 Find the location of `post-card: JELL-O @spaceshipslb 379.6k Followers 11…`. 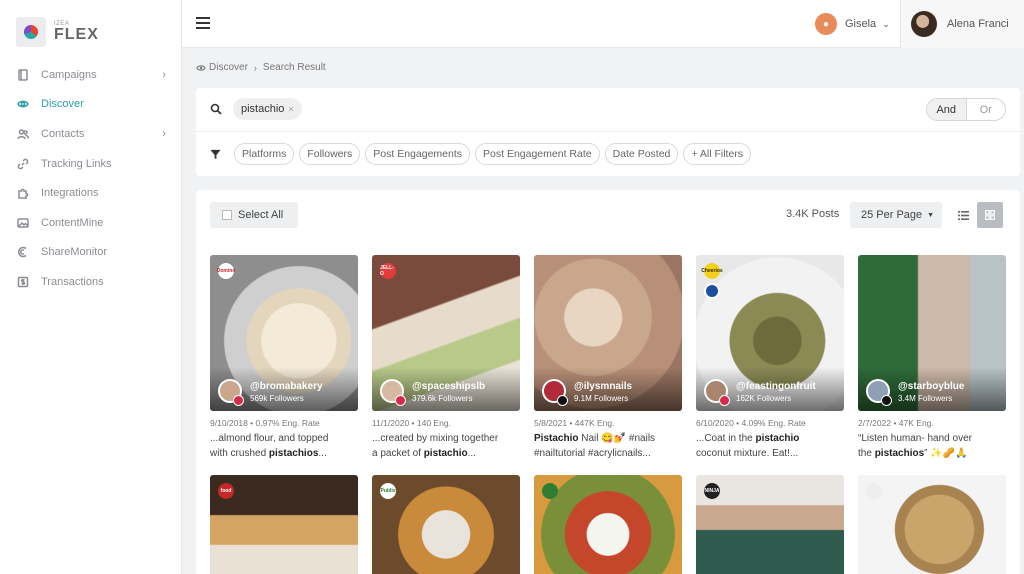

post-card: JELL-O @spaceshipslb 379.6k Followers 11… is located at coordinates (446, 358).